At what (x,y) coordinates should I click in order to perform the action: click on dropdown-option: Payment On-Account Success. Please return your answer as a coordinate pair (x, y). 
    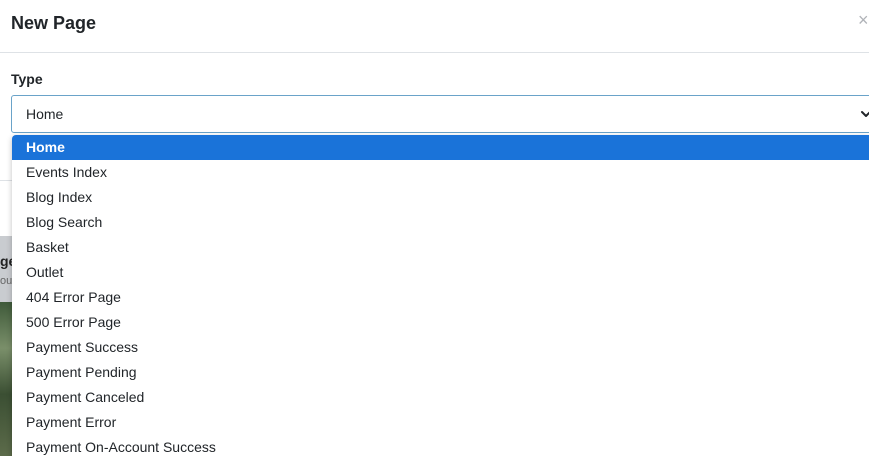
    Looking at the image, I should click on (440, 445).